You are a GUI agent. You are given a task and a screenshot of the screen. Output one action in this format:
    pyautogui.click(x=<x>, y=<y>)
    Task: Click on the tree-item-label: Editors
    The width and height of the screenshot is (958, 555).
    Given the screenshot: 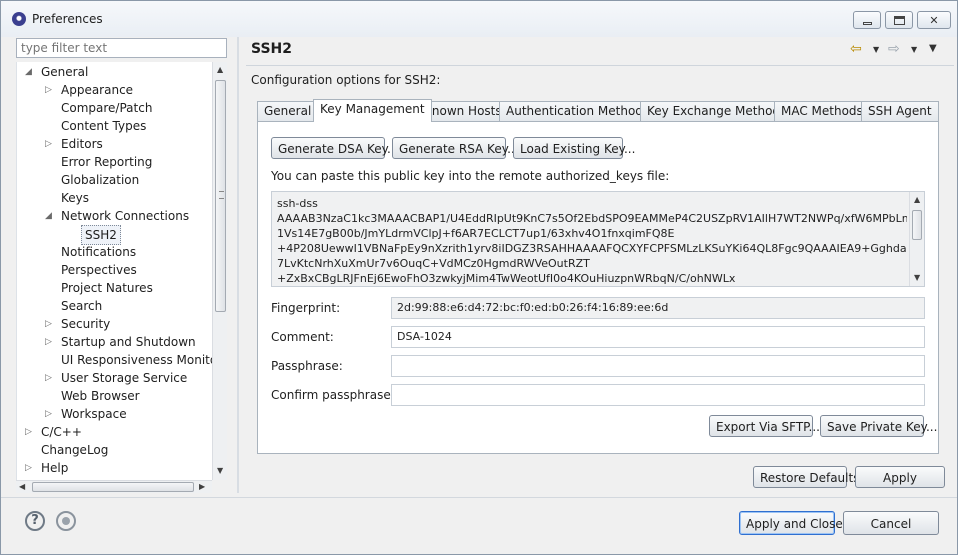 What is the action you would take?
    pyautogui.click(x=82, y=144)
    